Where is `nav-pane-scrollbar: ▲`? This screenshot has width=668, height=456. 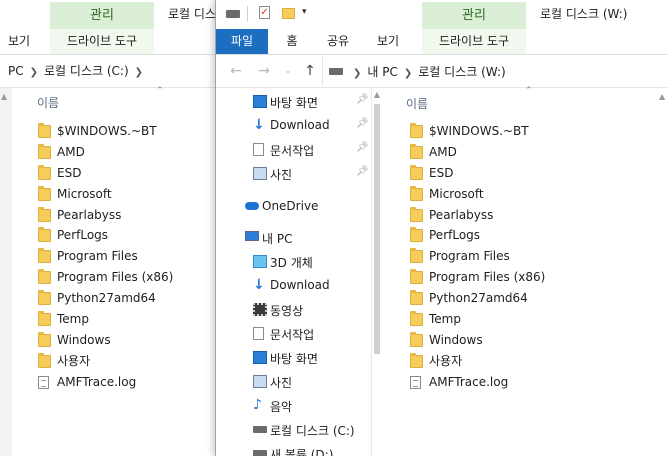
nav-pane-scrollbar: ▲ is located at coordinates (377, 272).